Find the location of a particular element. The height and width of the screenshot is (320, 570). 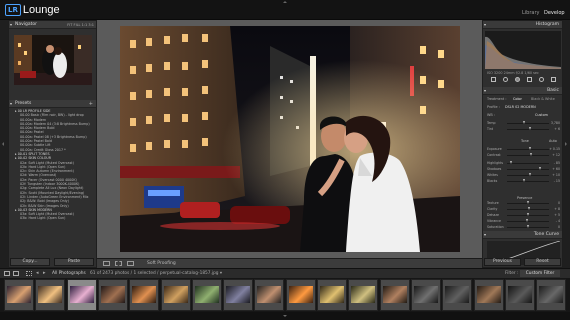

histogram-header: Histogram is located at coordinates (522, 25).